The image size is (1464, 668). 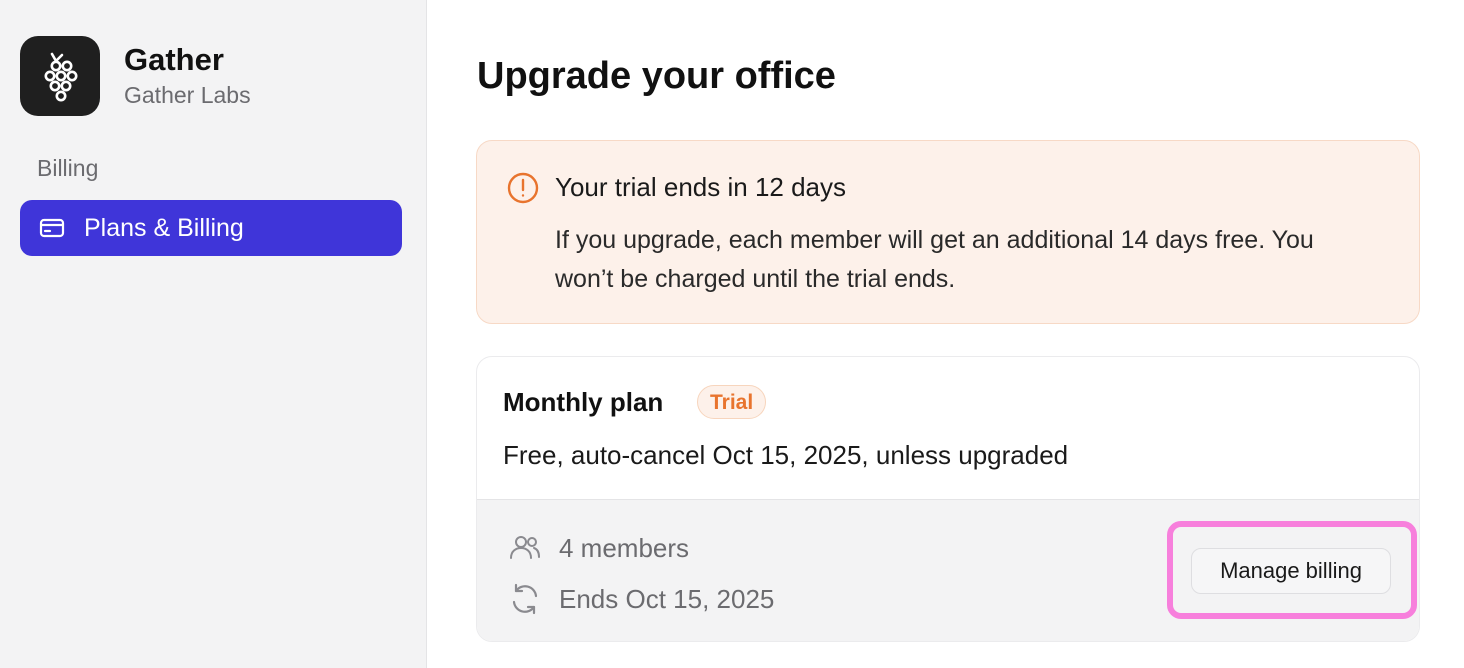 I want to click on page-title: Upgrade your office, so click(x=656, y=76).